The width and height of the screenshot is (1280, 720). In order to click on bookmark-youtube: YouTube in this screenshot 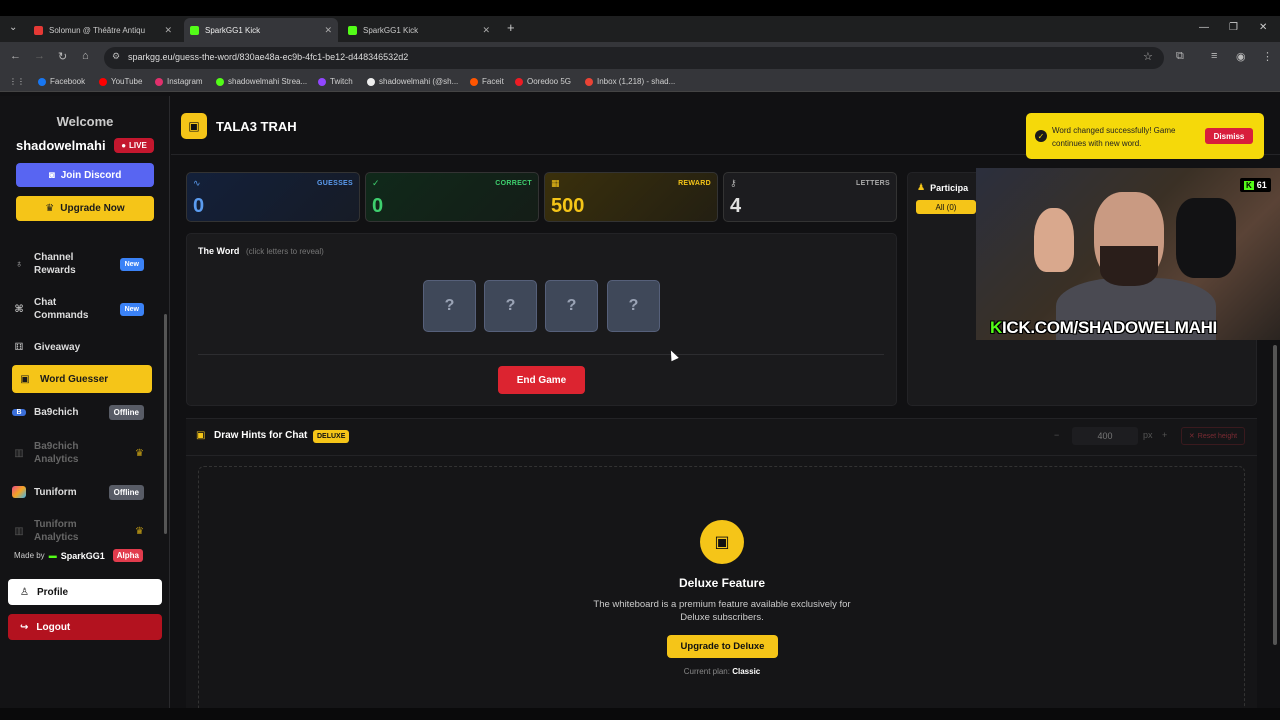, I will do `click(120, 81)`.